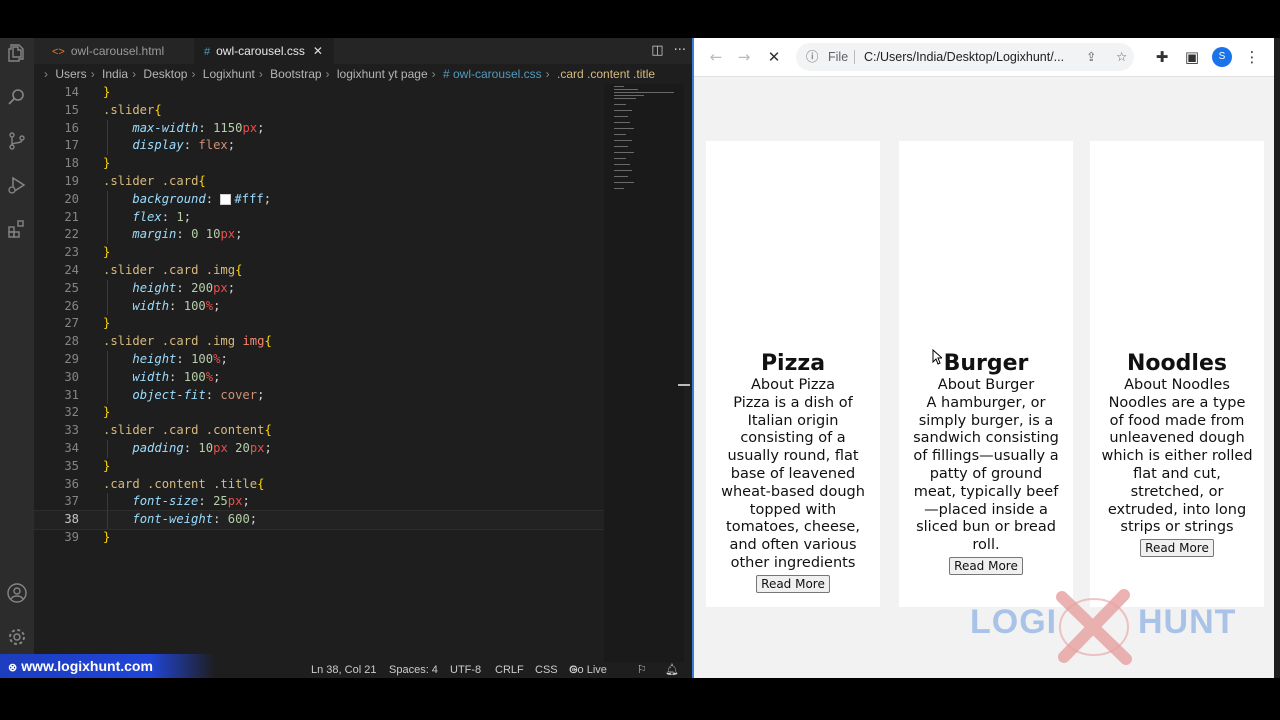  I want to click on breadcrumb-item: India, so click(115, 74).